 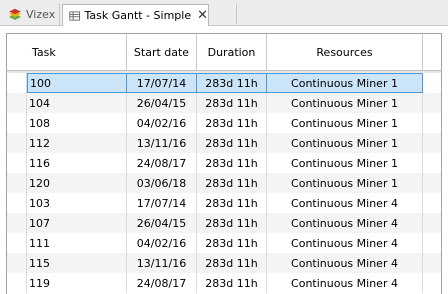 I want to click on tab-task-gantt: Task Gantt - Simple ✕, so click(x=135, y=15).